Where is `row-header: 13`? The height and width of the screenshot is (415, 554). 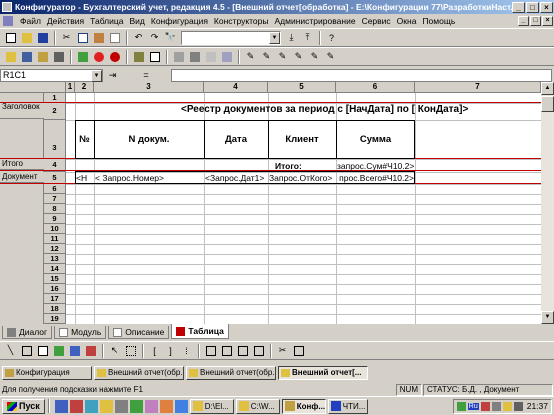
row-header: 13 is located at coordinates (55, 259).